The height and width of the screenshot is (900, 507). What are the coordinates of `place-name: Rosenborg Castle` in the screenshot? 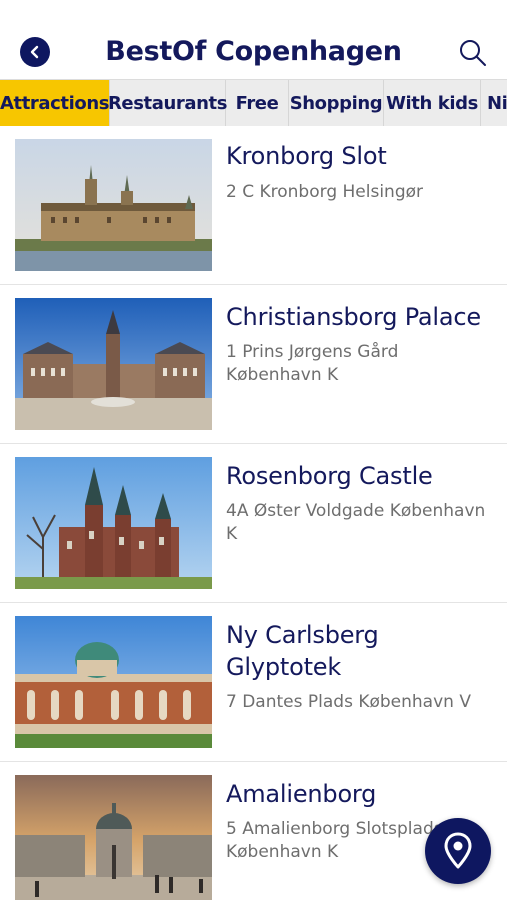 It's located at (329, 476).